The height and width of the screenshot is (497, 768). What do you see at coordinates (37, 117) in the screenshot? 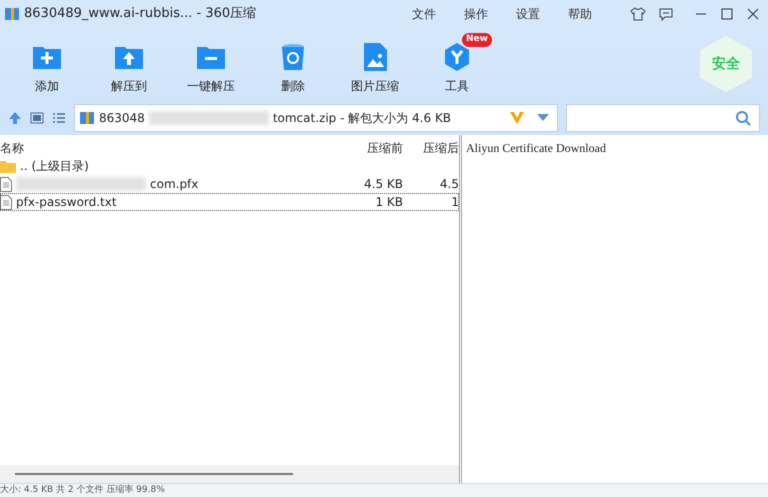
I see `detail-view-icon` at bounding box center [37, 117].